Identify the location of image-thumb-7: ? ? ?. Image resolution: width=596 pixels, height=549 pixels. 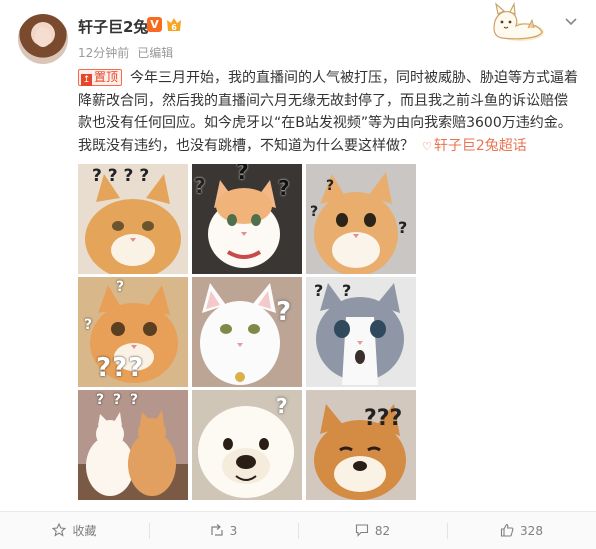
(133, 445).